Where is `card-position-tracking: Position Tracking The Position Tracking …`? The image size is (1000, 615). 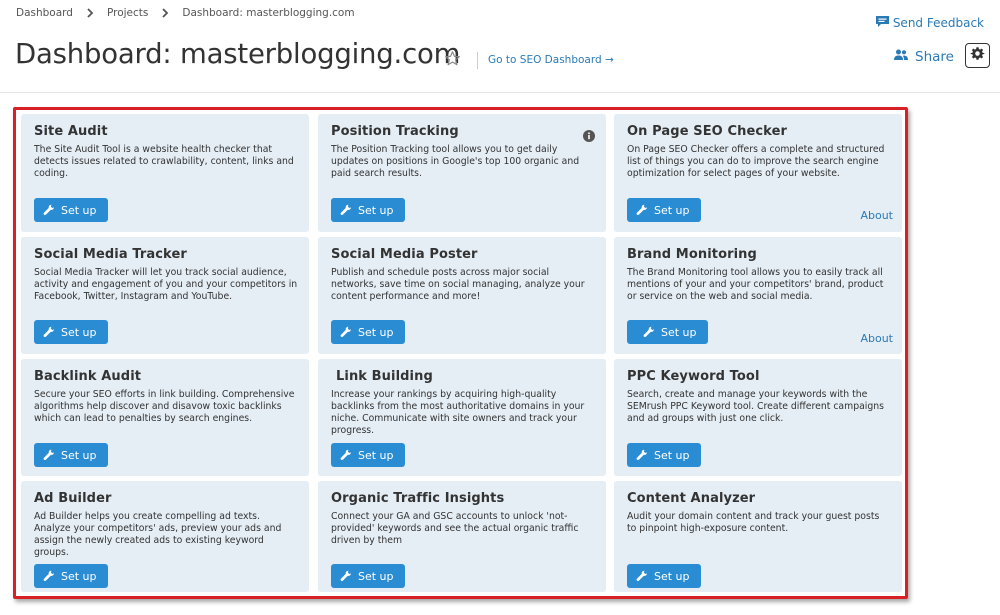 card-position-tracking: Position Tracking The Position Tracking … is located at coordinates (462, 173).